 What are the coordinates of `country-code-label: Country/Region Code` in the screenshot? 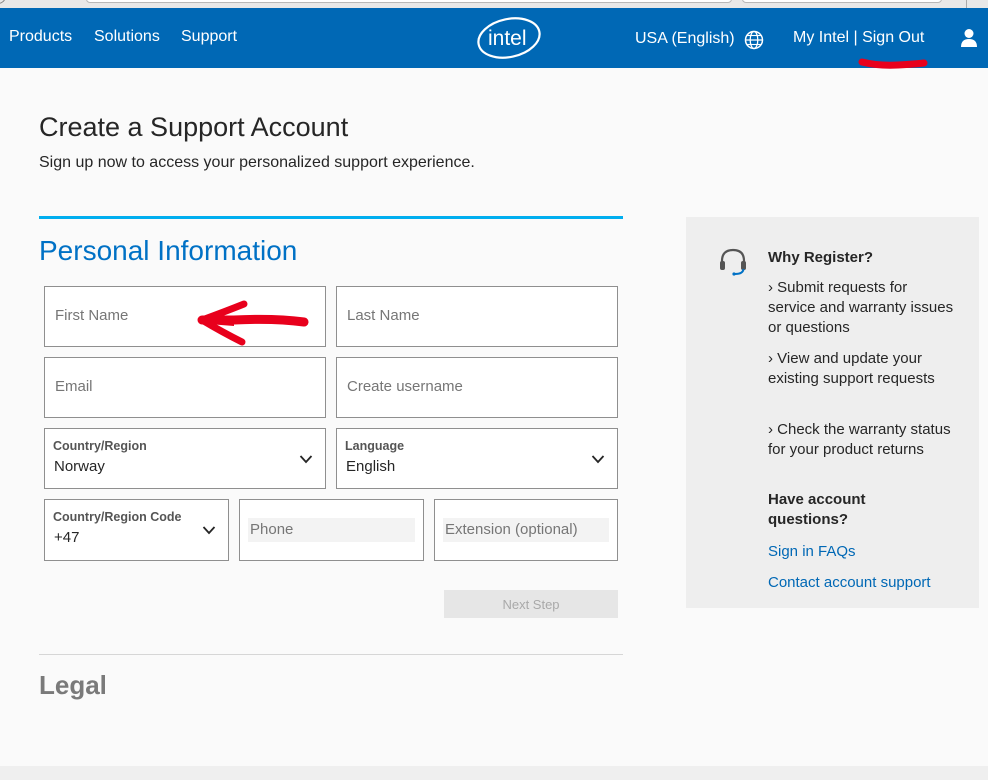 It's located at (117, 517).